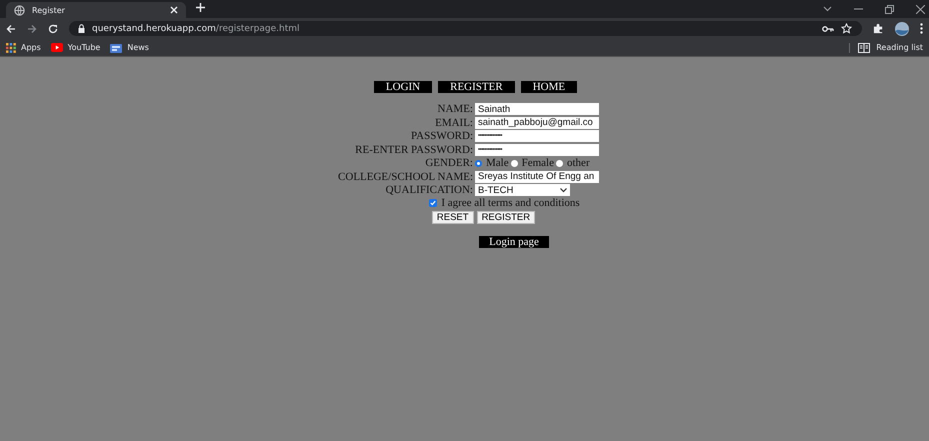  Describe the element at coordinates (53, 29) in the screenshot. I see `reload-icon` at that location.